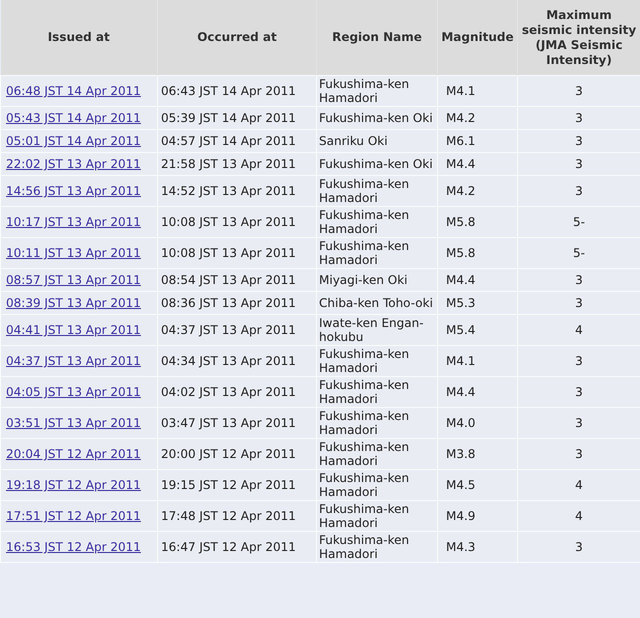  What do you see at coordinates (478, 141) in the screenshot?
I see `magnitude-cell: M6.1` at bounding box center [478, 141].